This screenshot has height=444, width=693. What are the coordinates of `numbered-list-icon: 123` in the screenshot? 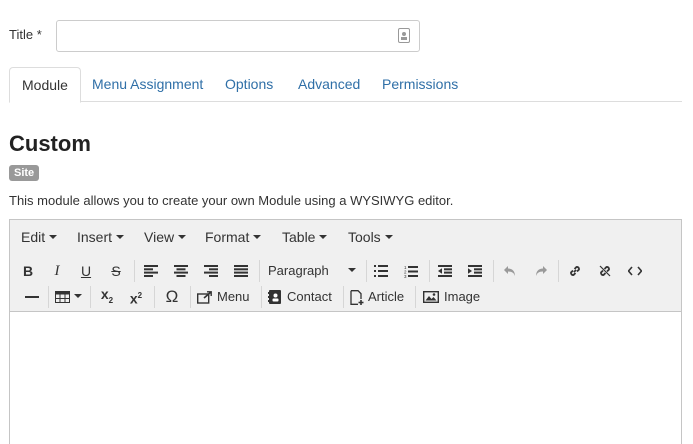 It's located at (411, 271).